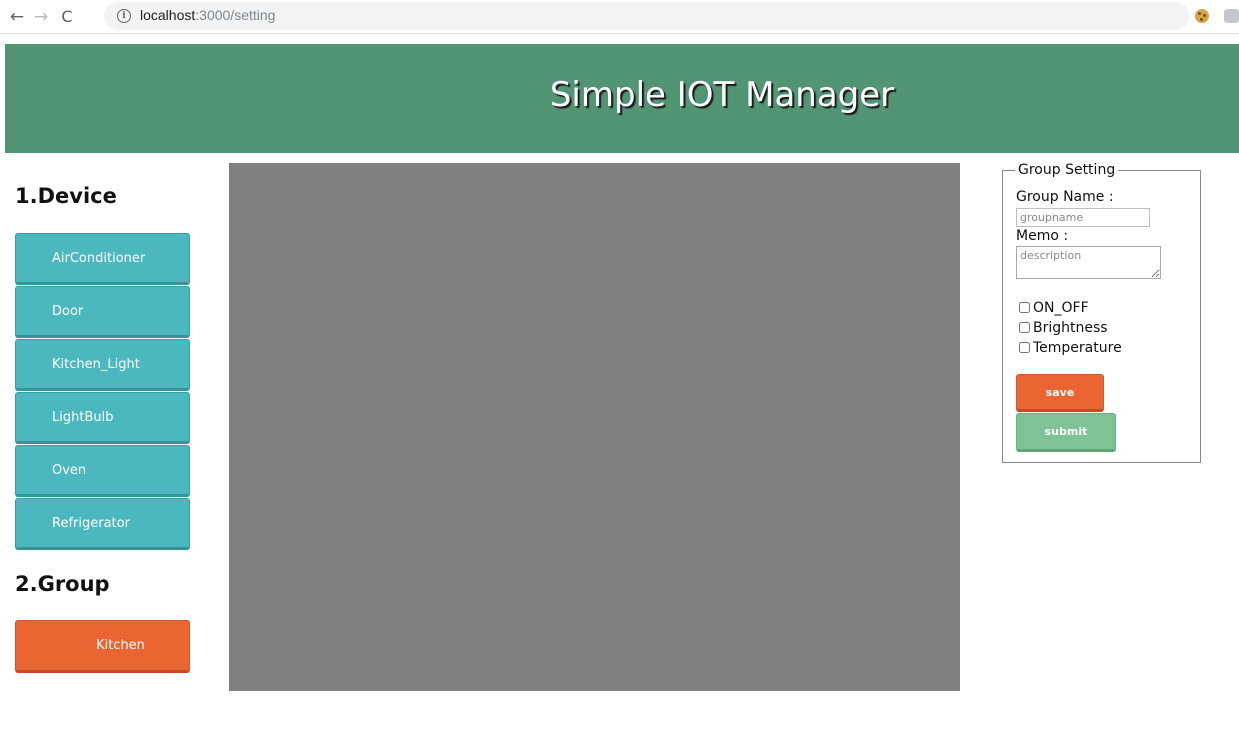 This screenshot has width=1239, height=743. I want to click on option-brightness: Brightness, so click(1063, 328).